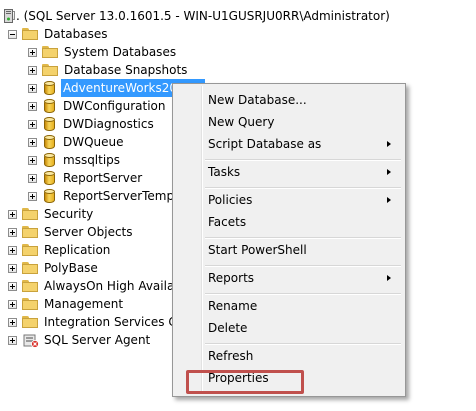 The width and height of the screenshot is (476, 411). I want to click on tree-node-integration-services: Integration Services Catalogs, so click(90, 322).